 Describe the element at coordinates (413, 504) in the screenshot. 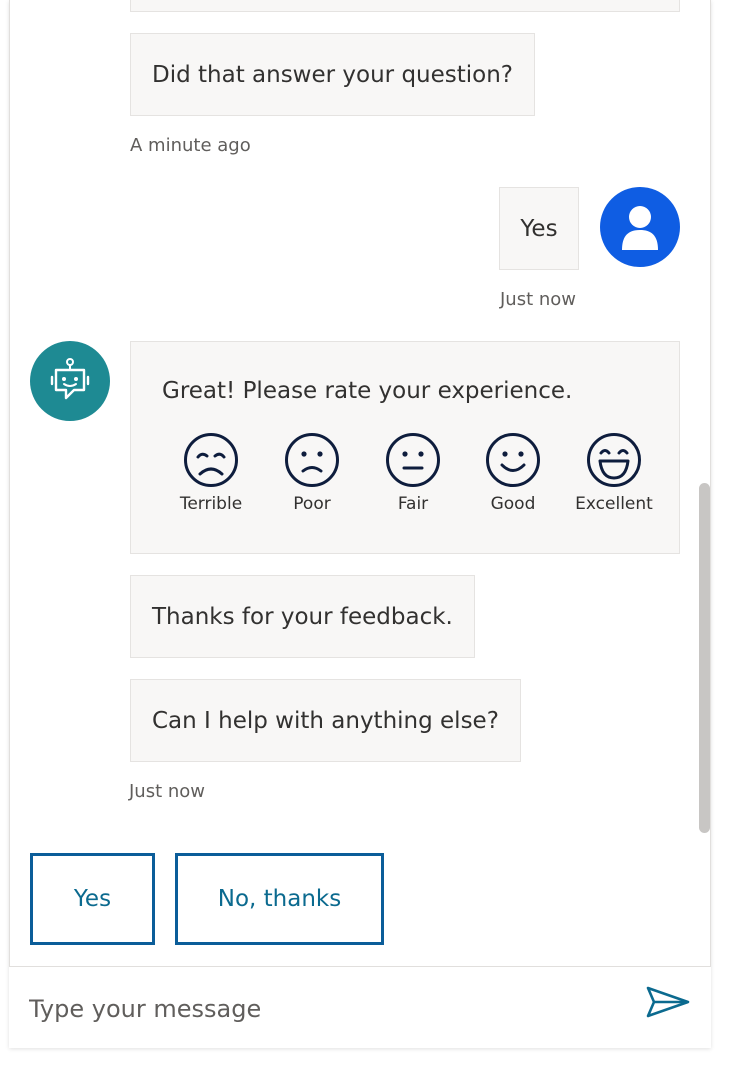

I see `rating-label: Fair` at that location.